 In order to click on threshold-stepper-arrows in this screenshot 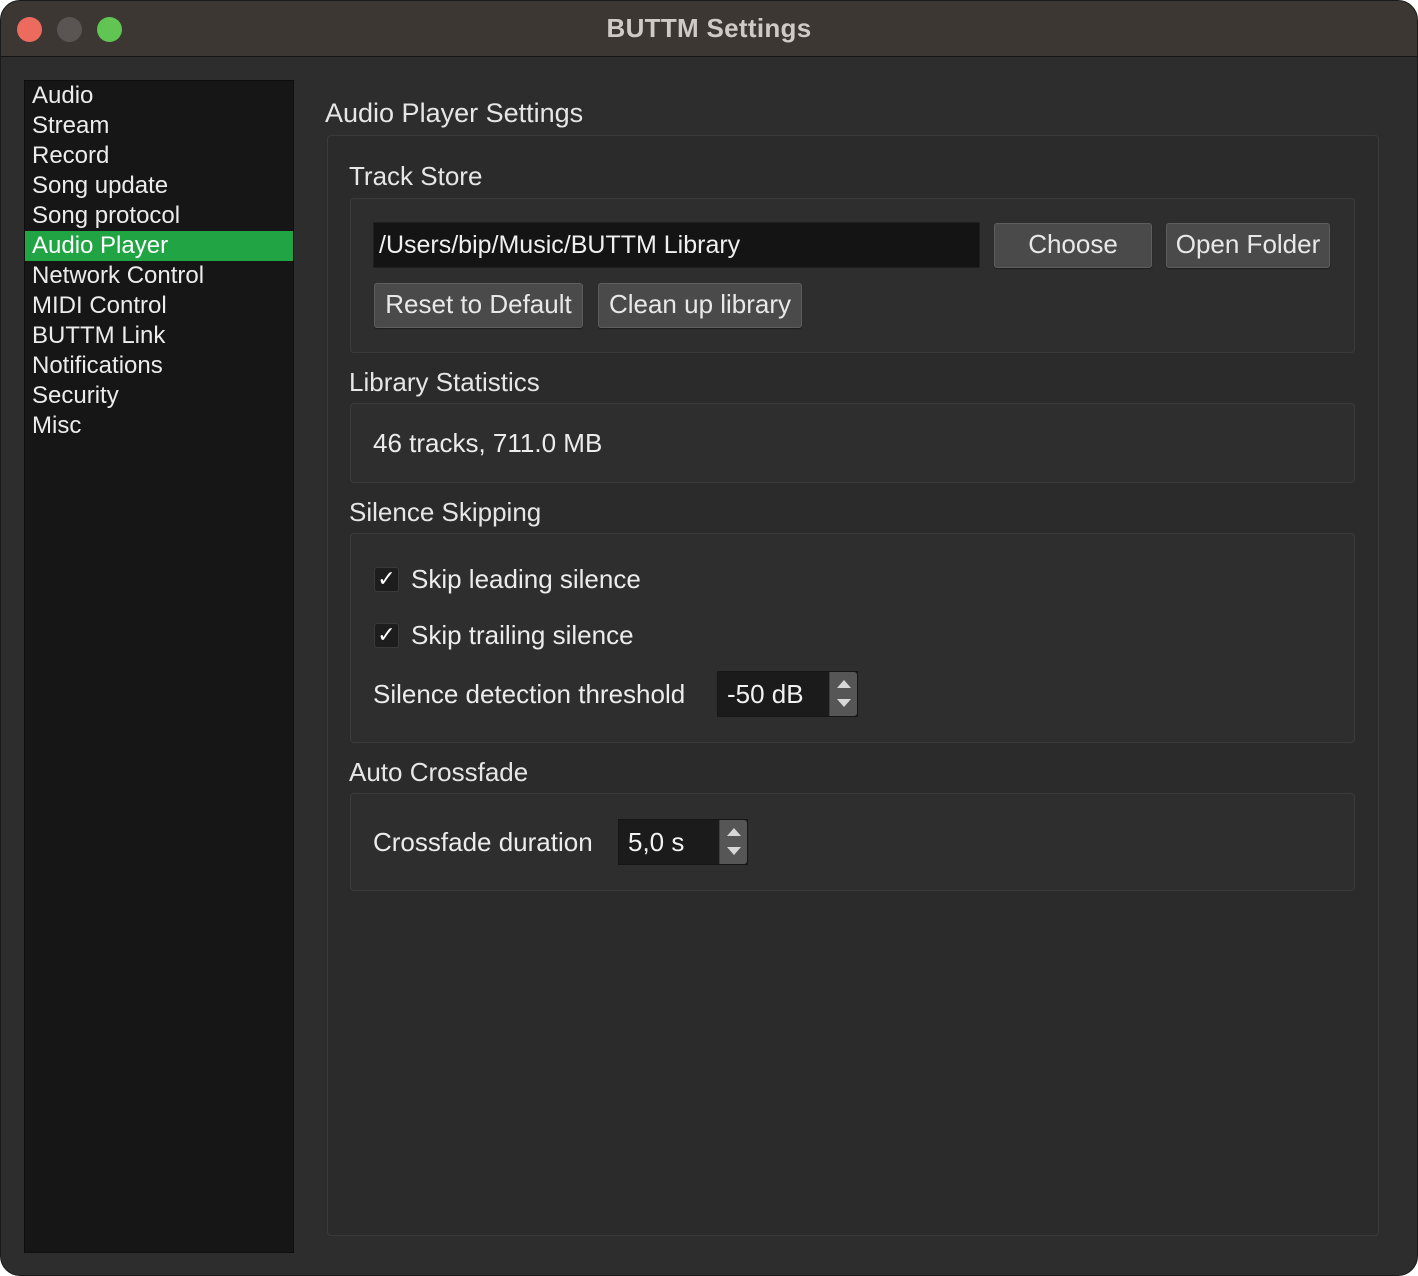, I will do `click(843, 694)`.